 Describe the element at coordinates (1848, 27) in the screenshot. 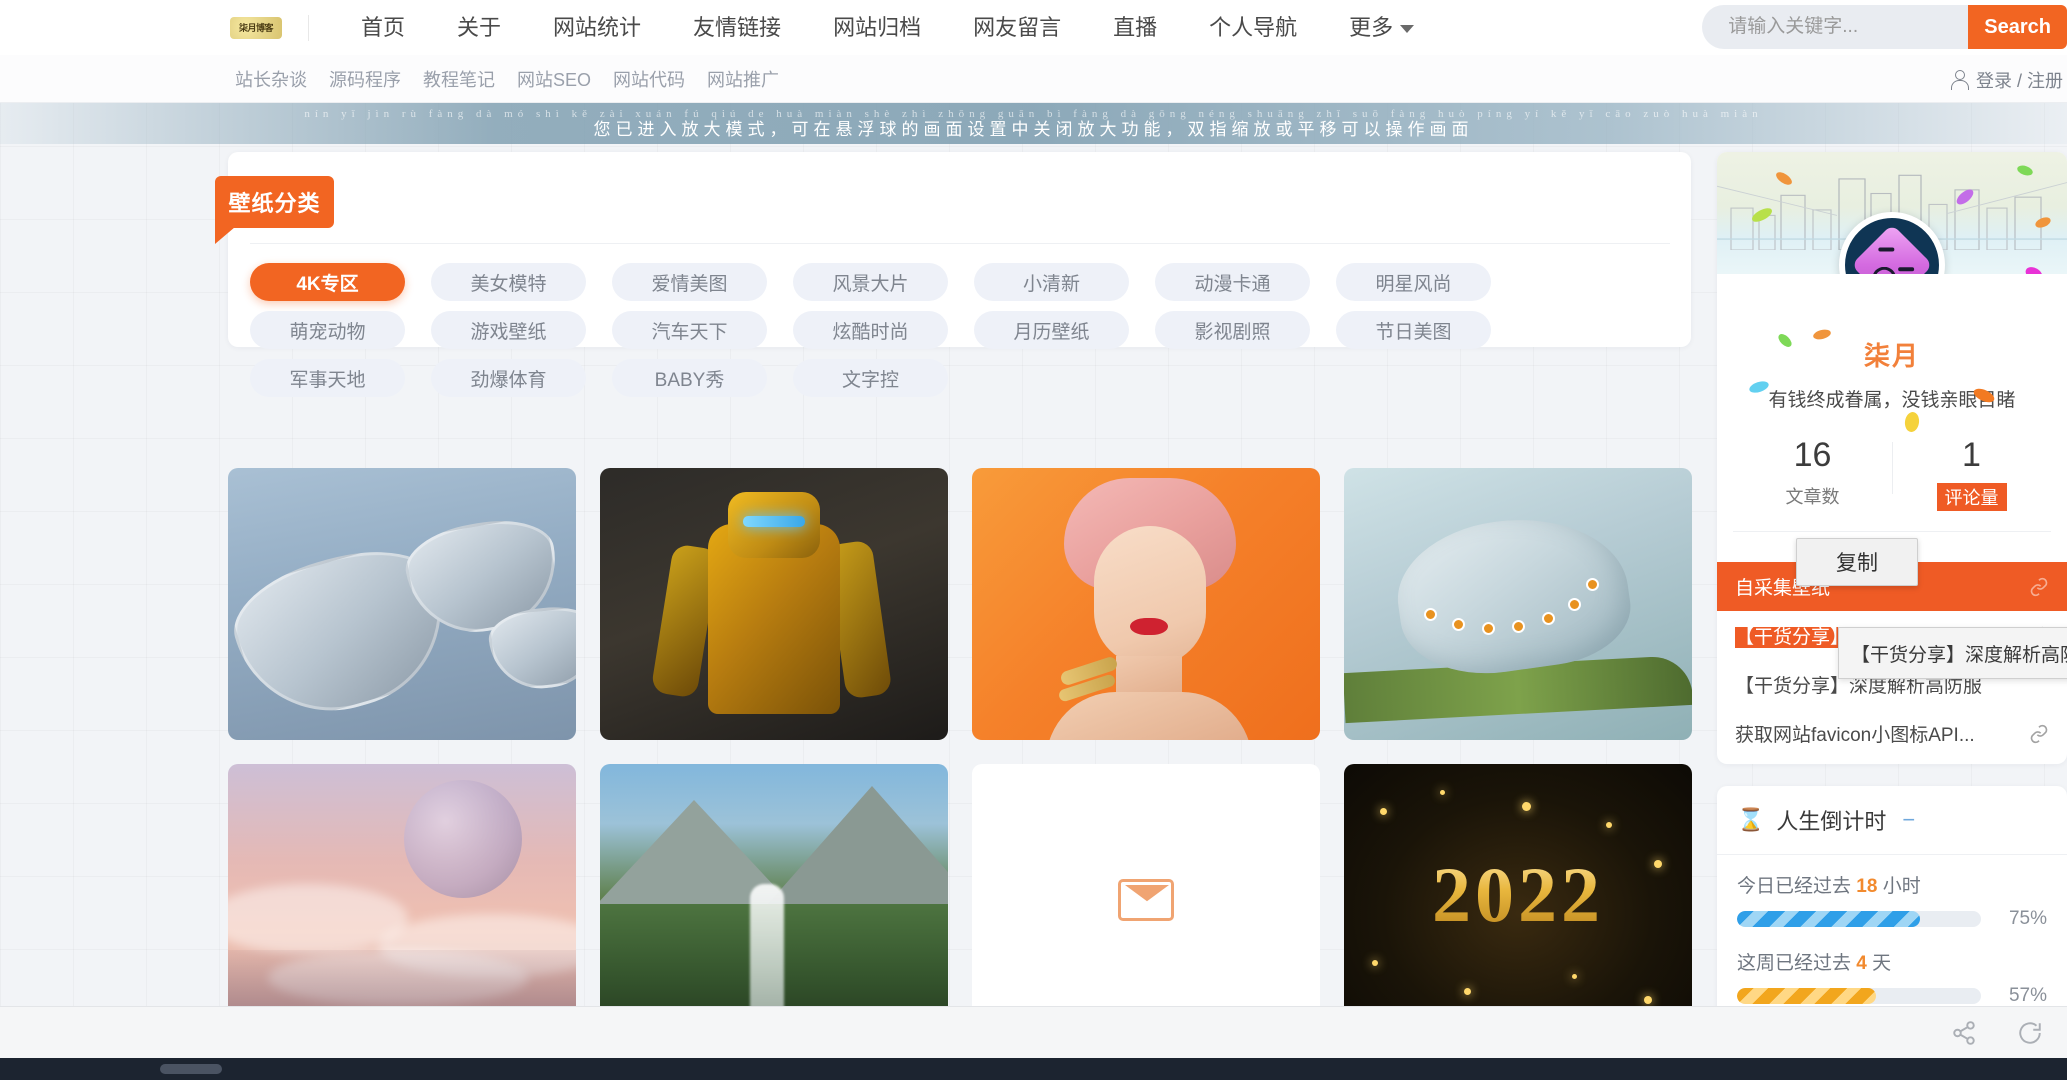

I see `search-input` at that location.